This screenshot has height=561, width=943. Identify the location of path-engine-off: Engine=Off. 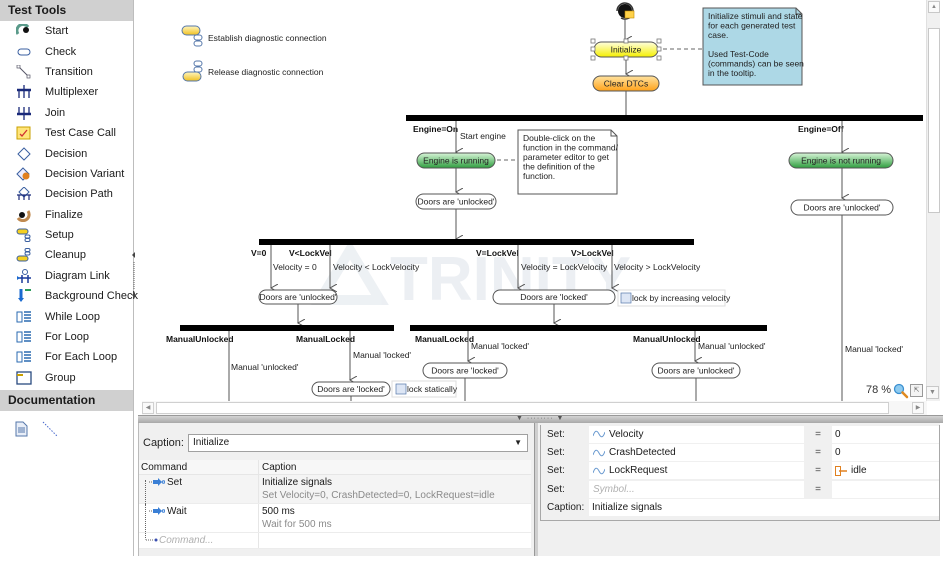
(821, 129).